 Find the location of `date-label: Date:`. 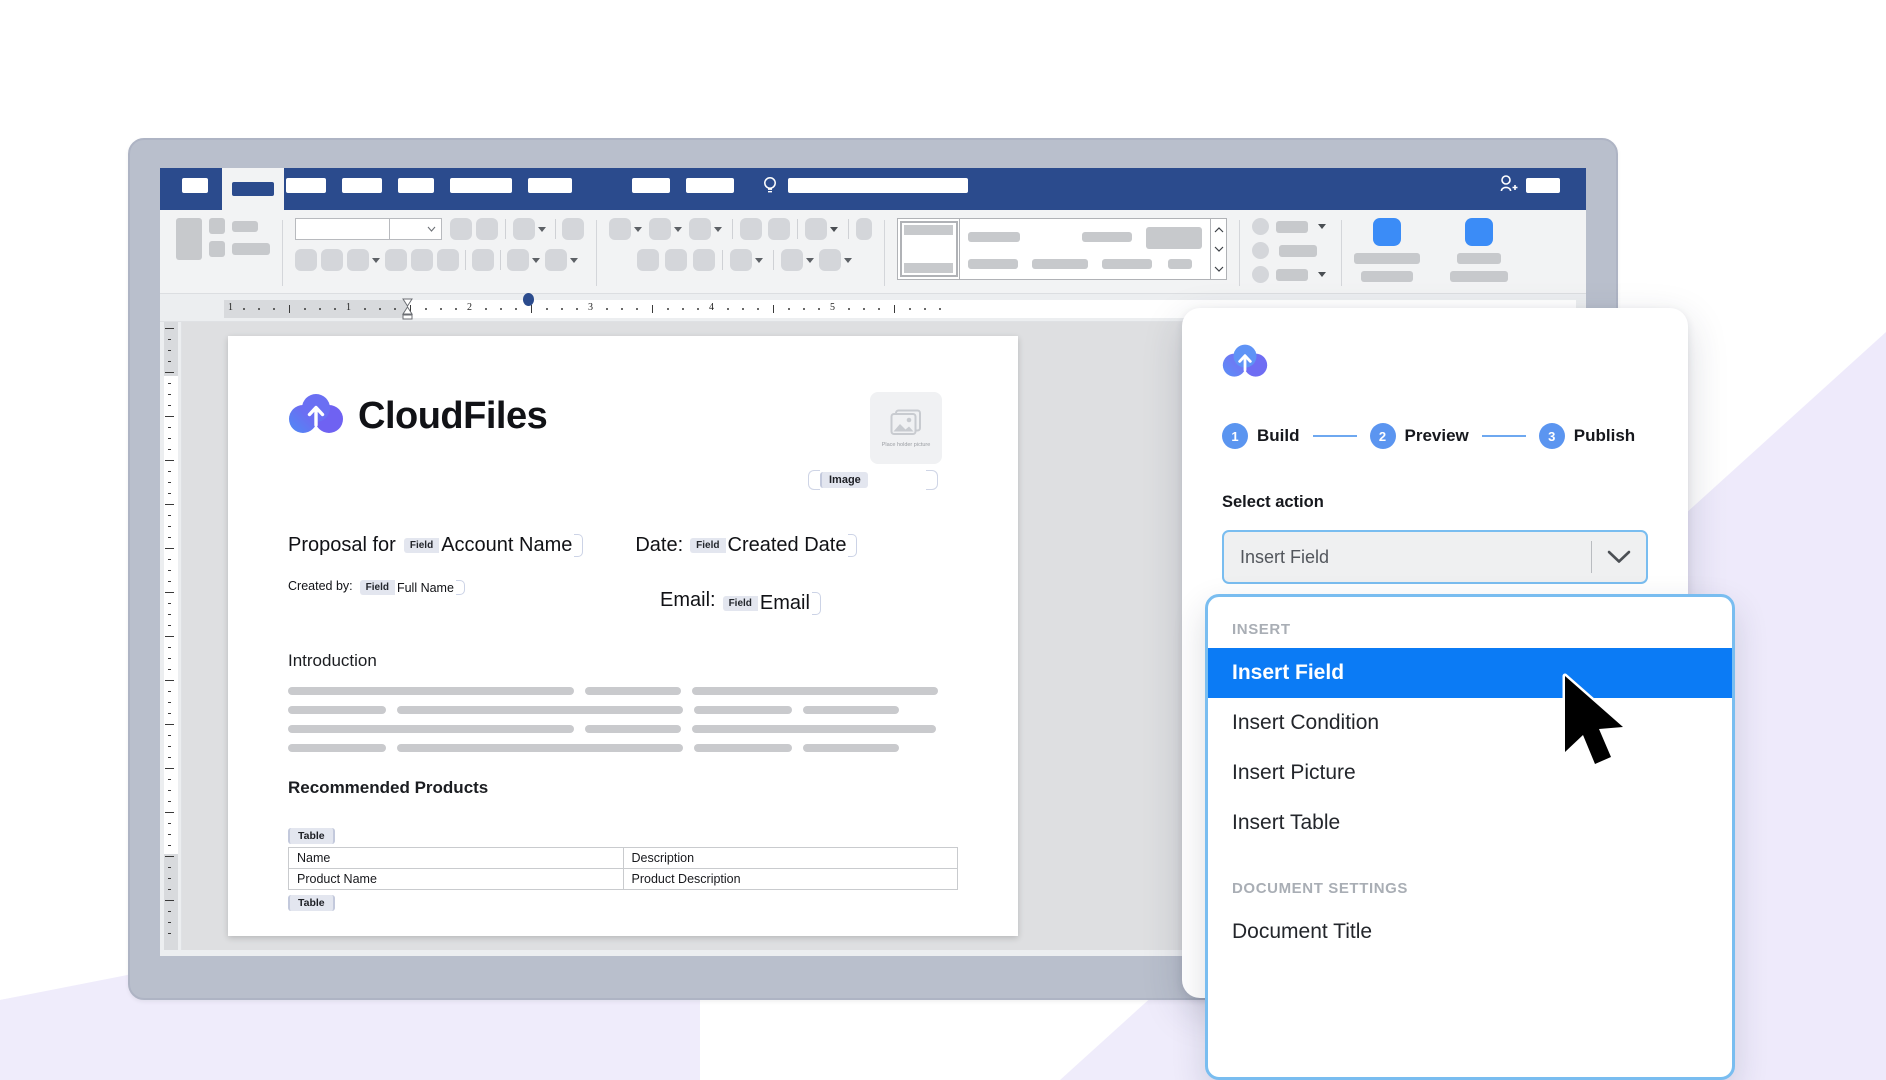

date-label: Date: is located at coordinates (659, 545).